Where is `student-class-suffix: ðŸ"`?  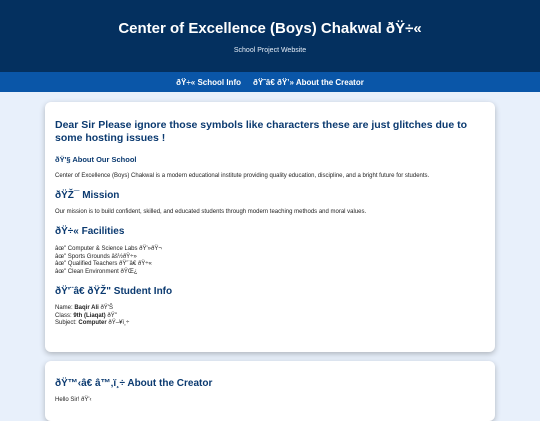 student-class-suffix: ðŸ" is located at coordinates (111, 315).